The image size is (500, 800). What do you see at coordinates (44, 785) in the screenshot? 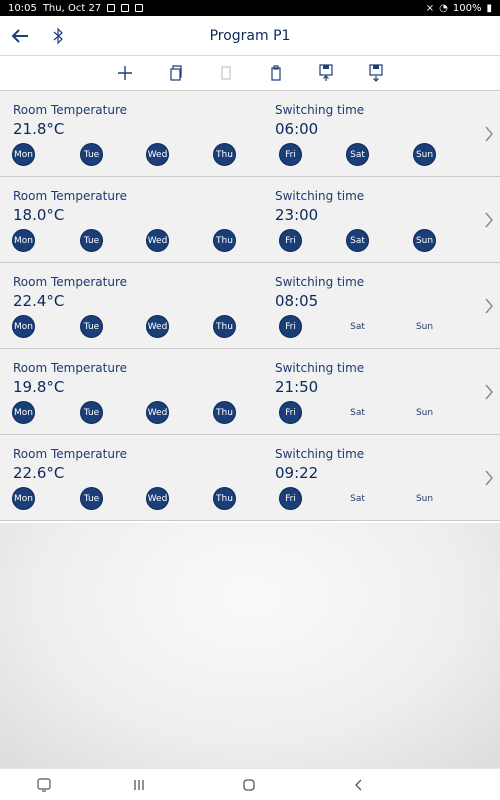
I see `assistant-icon` at bounding box center [44, 785].